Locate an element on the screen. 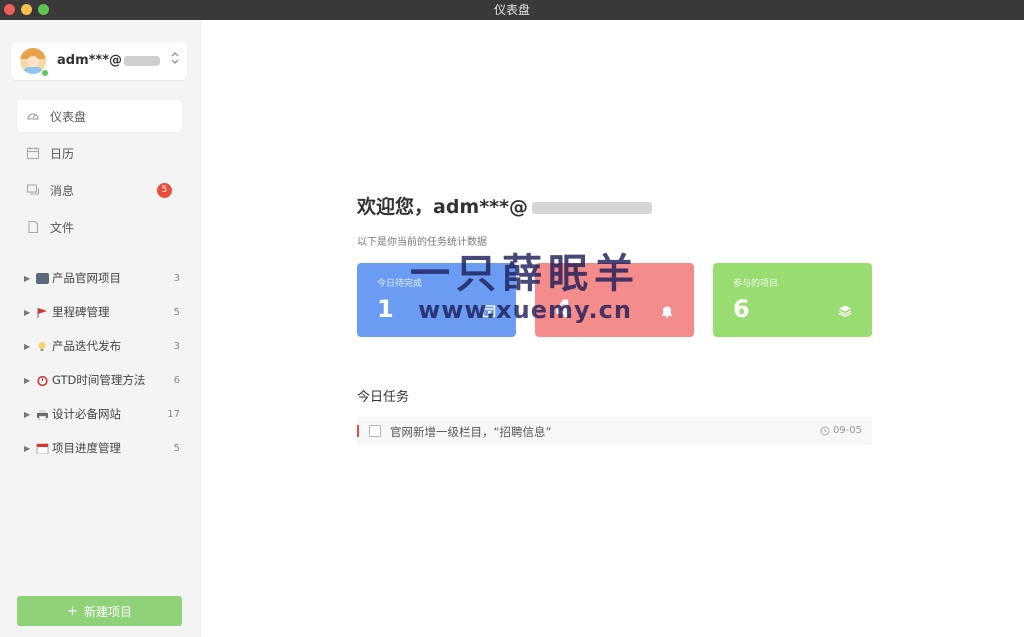  page-subtitle: 以下是你当前的任务统计数据 is located at coordinates (422, 242).